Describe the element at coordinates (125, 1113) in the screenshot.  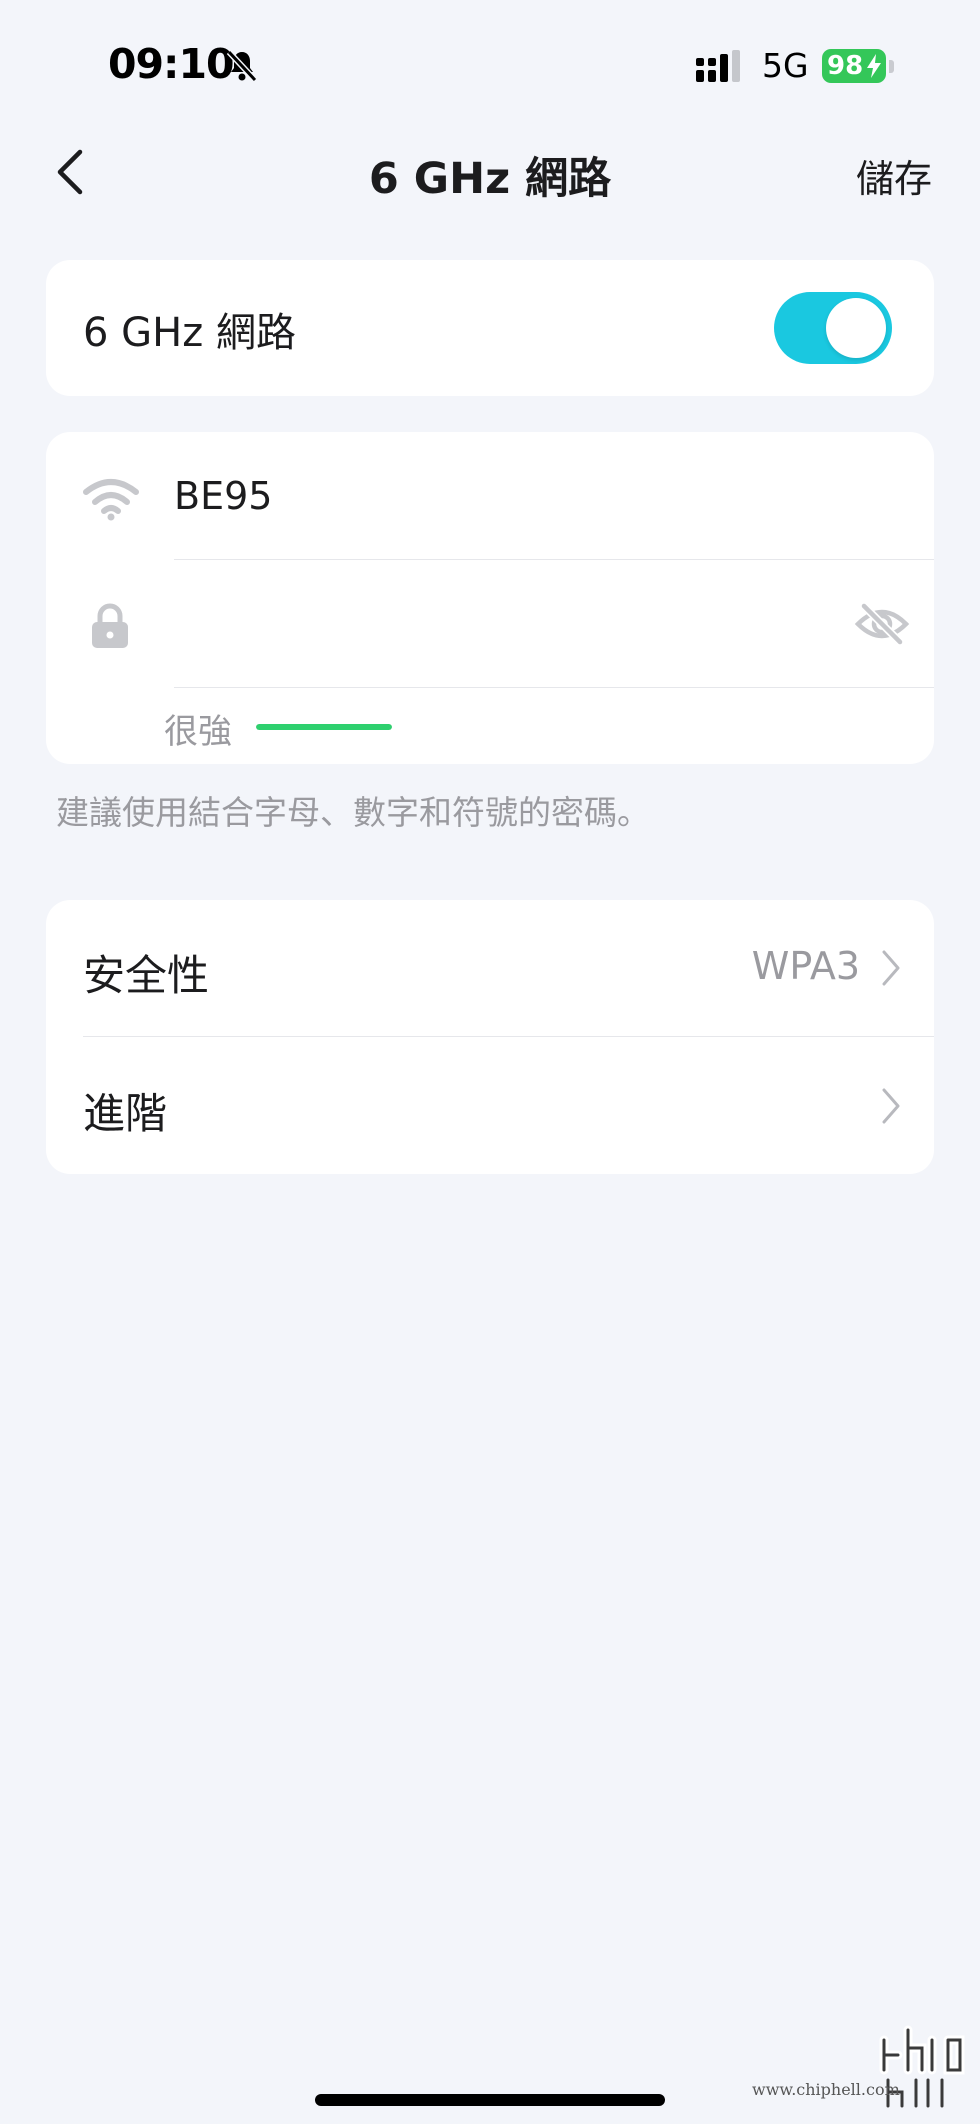
I see `advanced-label: 進階` at that location.